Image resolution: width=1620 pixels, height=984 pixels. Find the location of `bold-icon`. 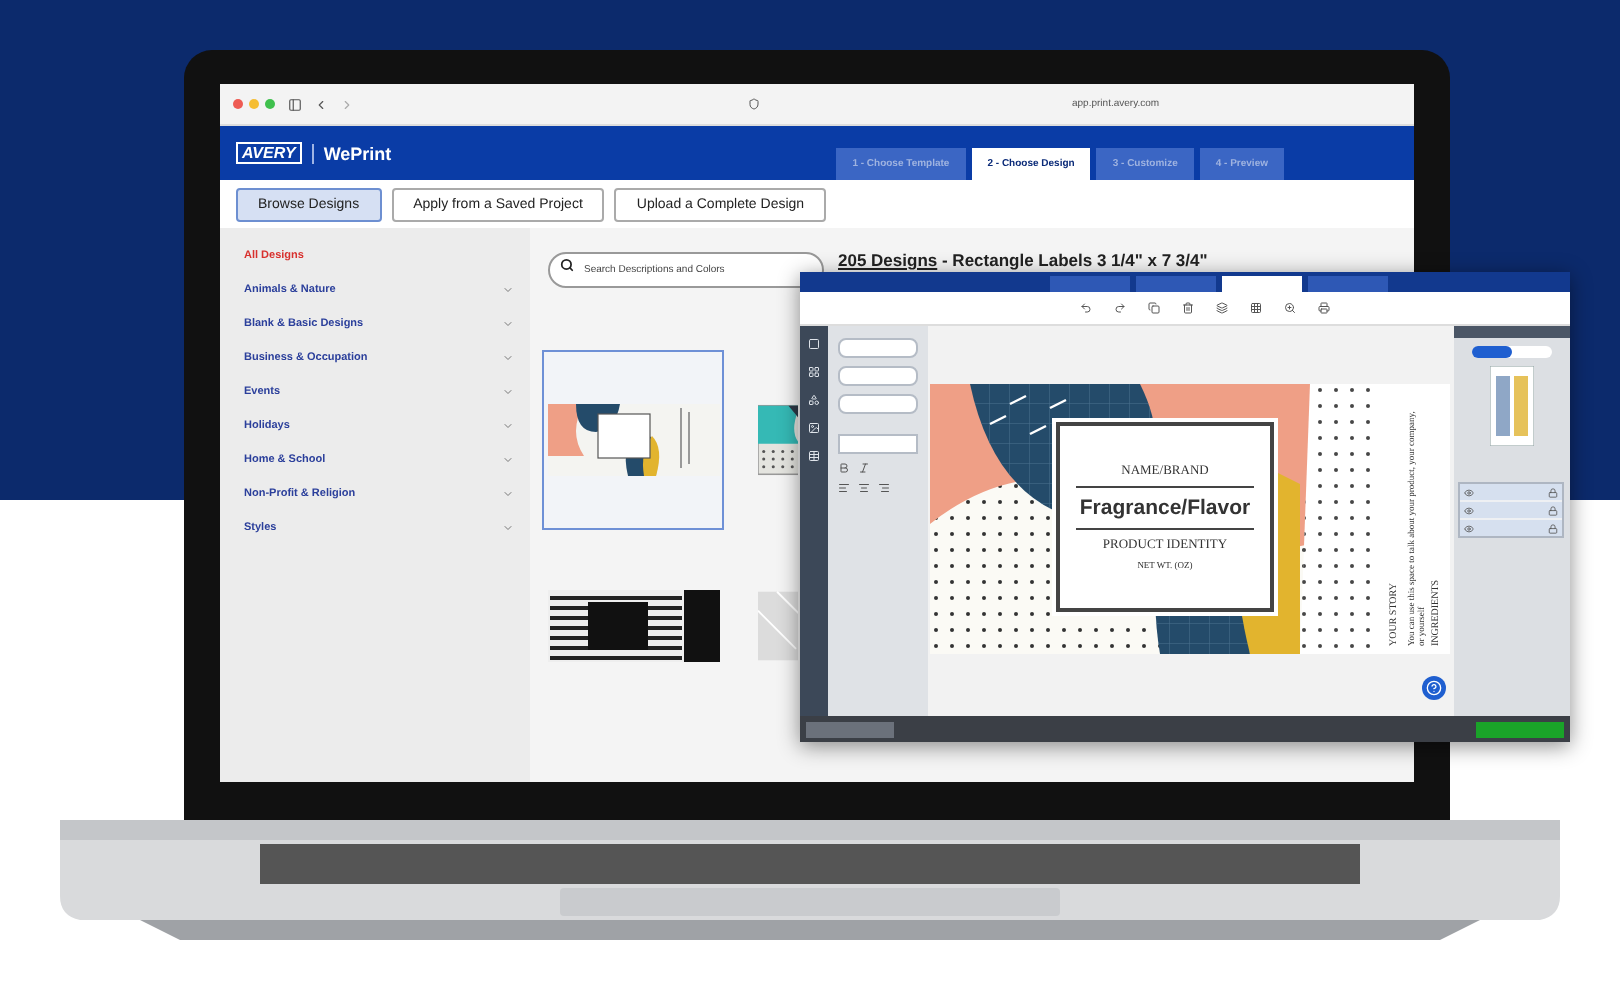

bold-icon is located at coordinates (844, 468).